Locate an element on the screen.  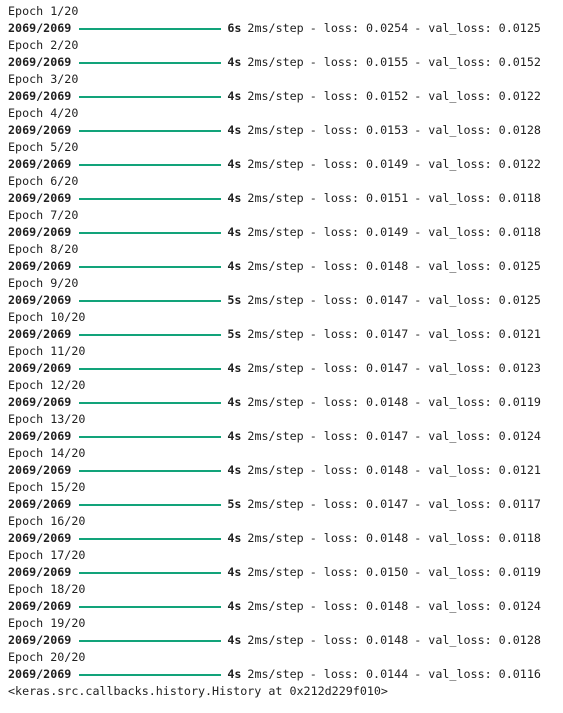
epoch-header: Epoch 18/20 is located at coordinates (285, 589).